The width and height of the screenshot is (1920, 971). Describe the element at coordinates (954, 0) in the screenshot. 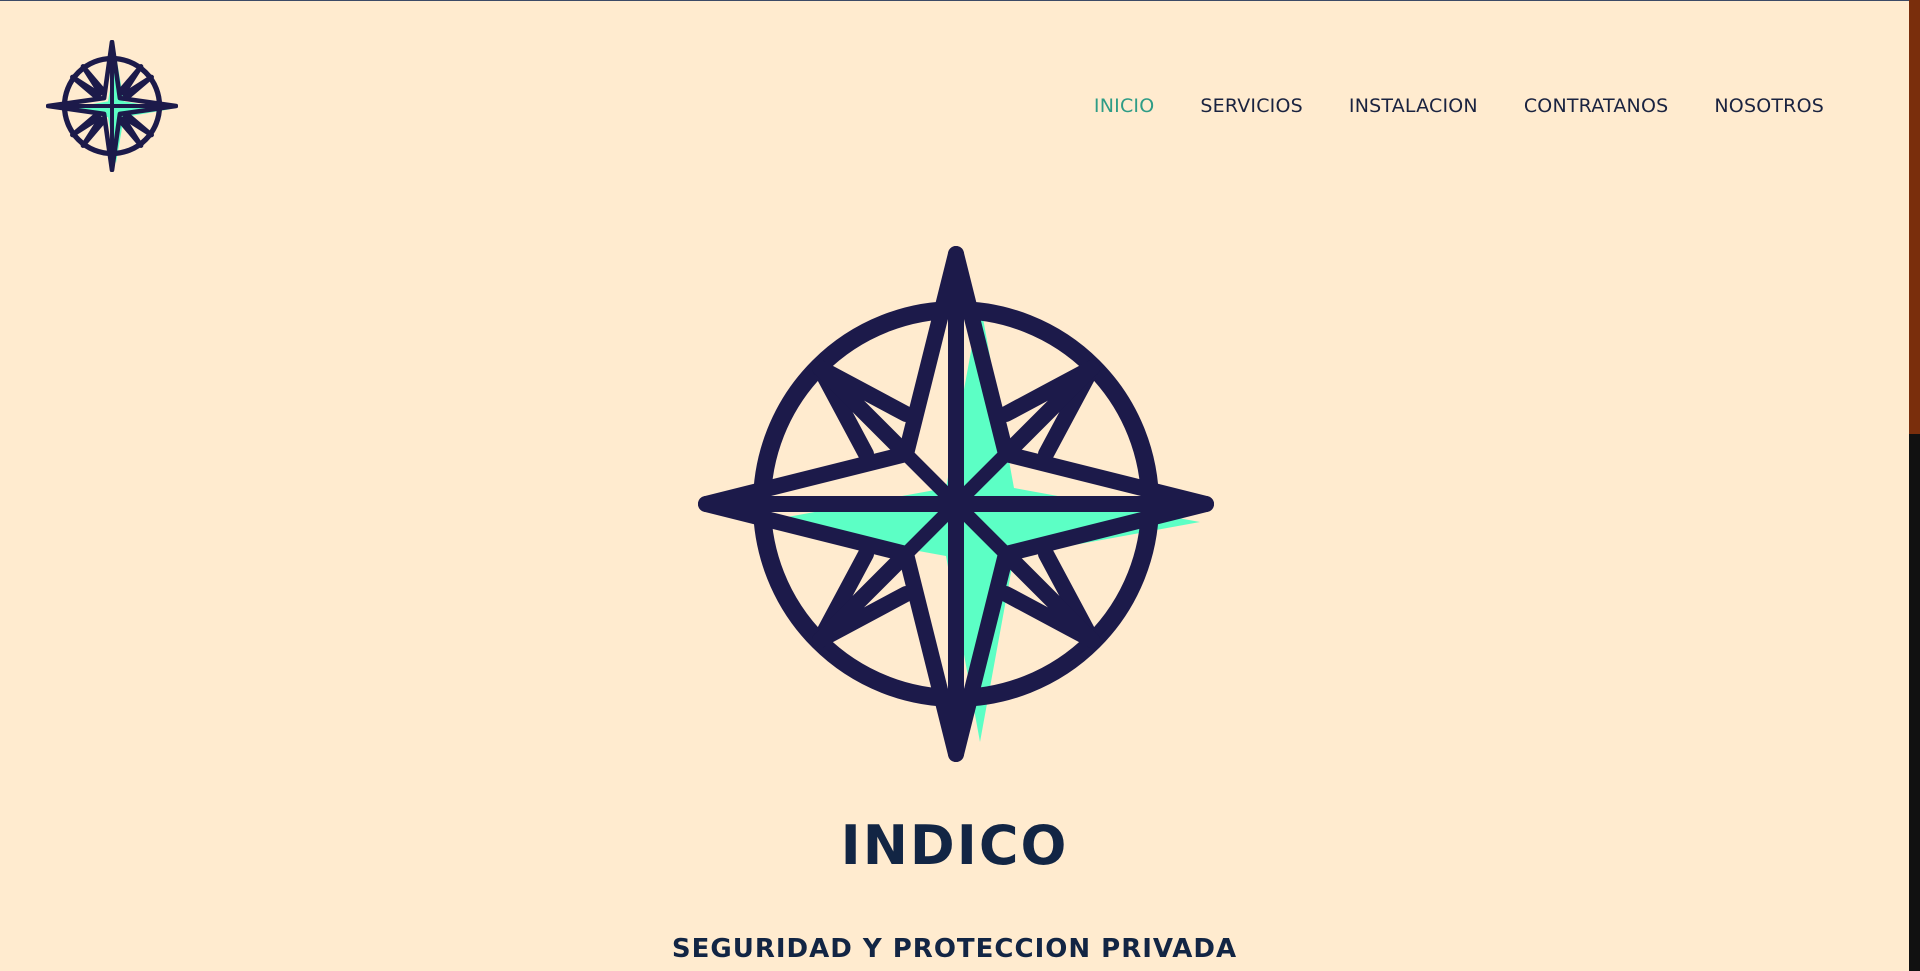

I see `top-border` at that location.